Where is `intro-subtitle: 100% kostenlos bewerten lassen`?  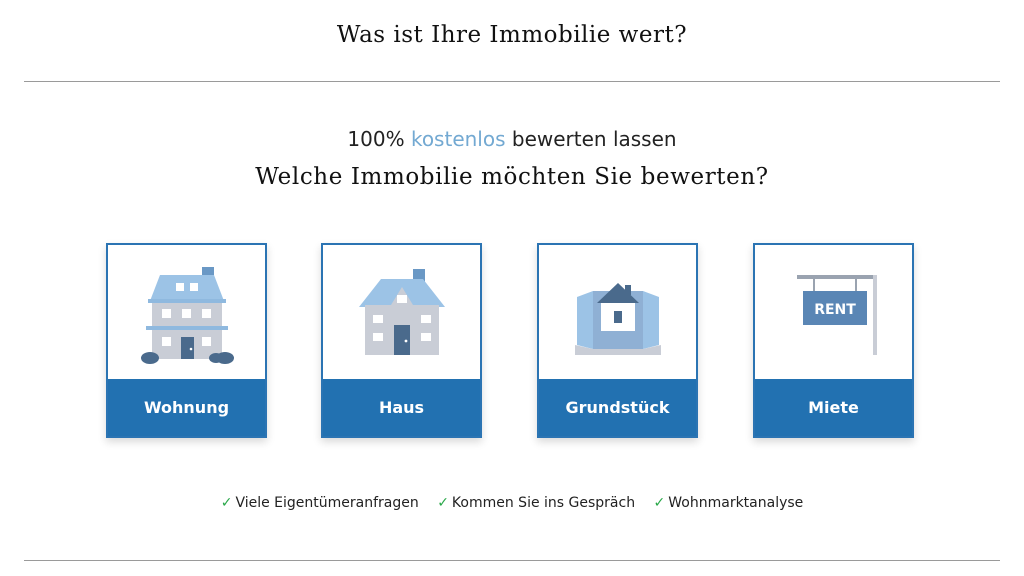
intro-subtitle: 100% kostenlos bewerten lassen is located at coordinates (512, 139).